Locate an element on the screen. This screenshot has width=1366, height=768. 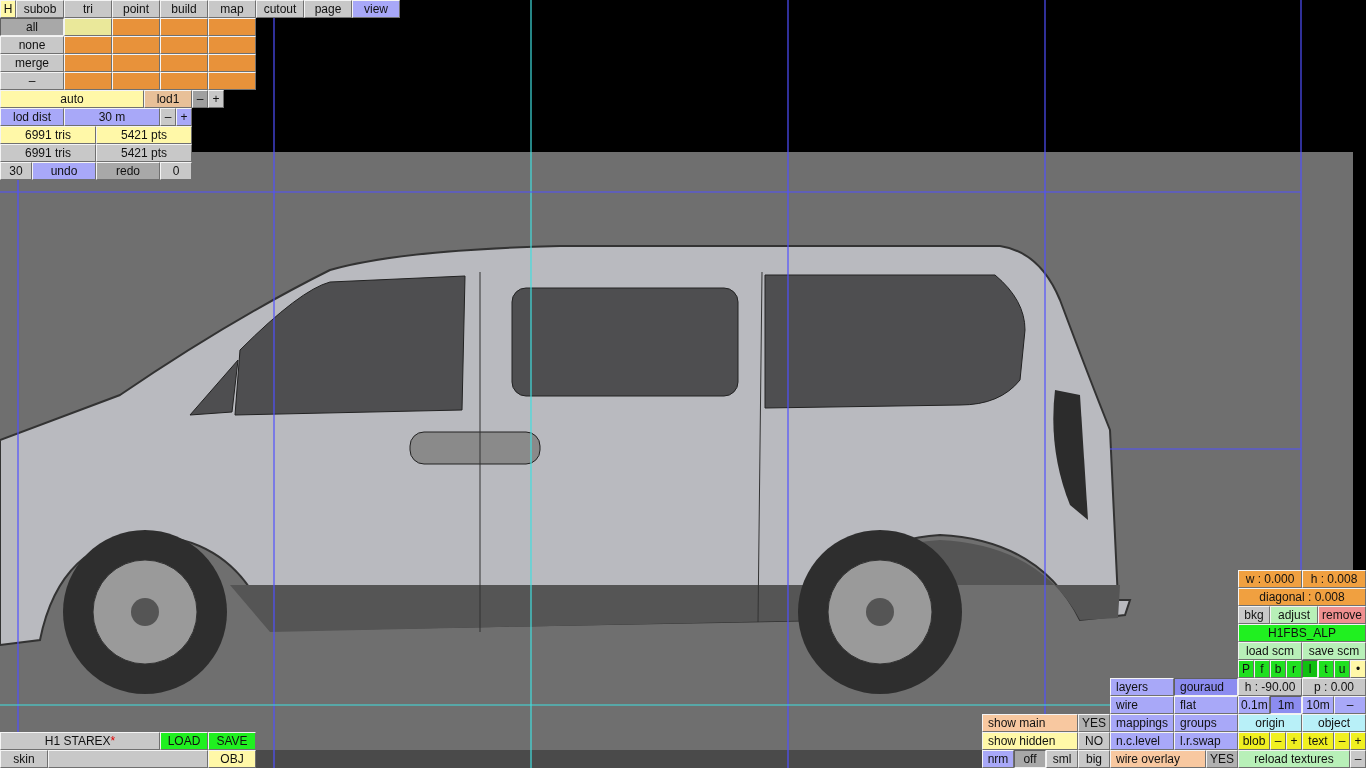
remove-button: remove is located at coordinates (1342, 615).